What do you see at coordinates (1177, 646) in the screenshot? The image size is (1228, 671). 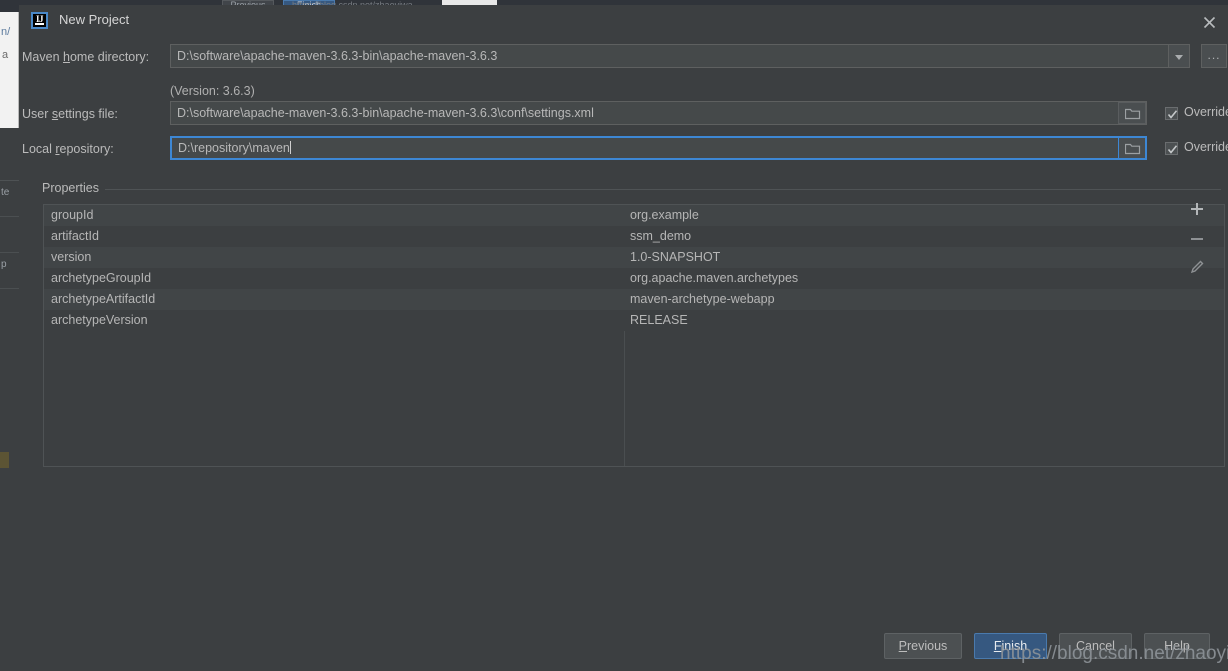 I see `help-button: Help` at bounding box center [1177, 646].